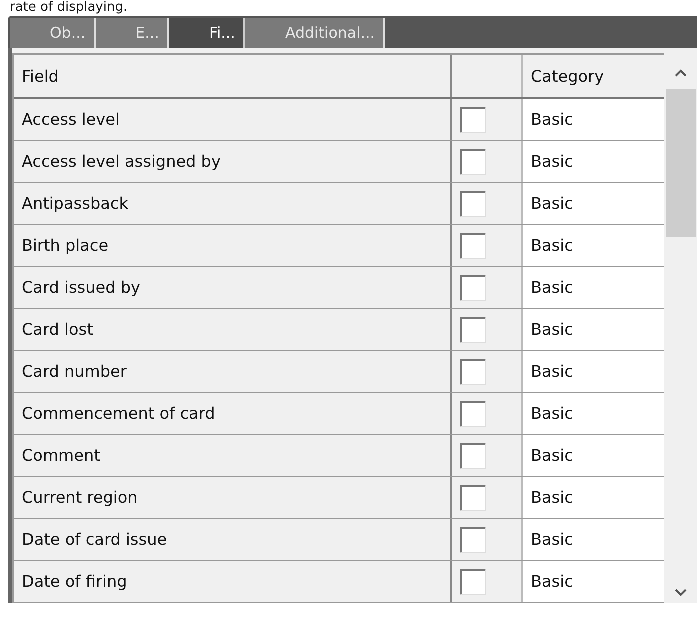 This screenshot has height=619, width=697. Describe the element at coordinates (680, 593) in the screenshot. I see `scroll-down-icon` at that location.